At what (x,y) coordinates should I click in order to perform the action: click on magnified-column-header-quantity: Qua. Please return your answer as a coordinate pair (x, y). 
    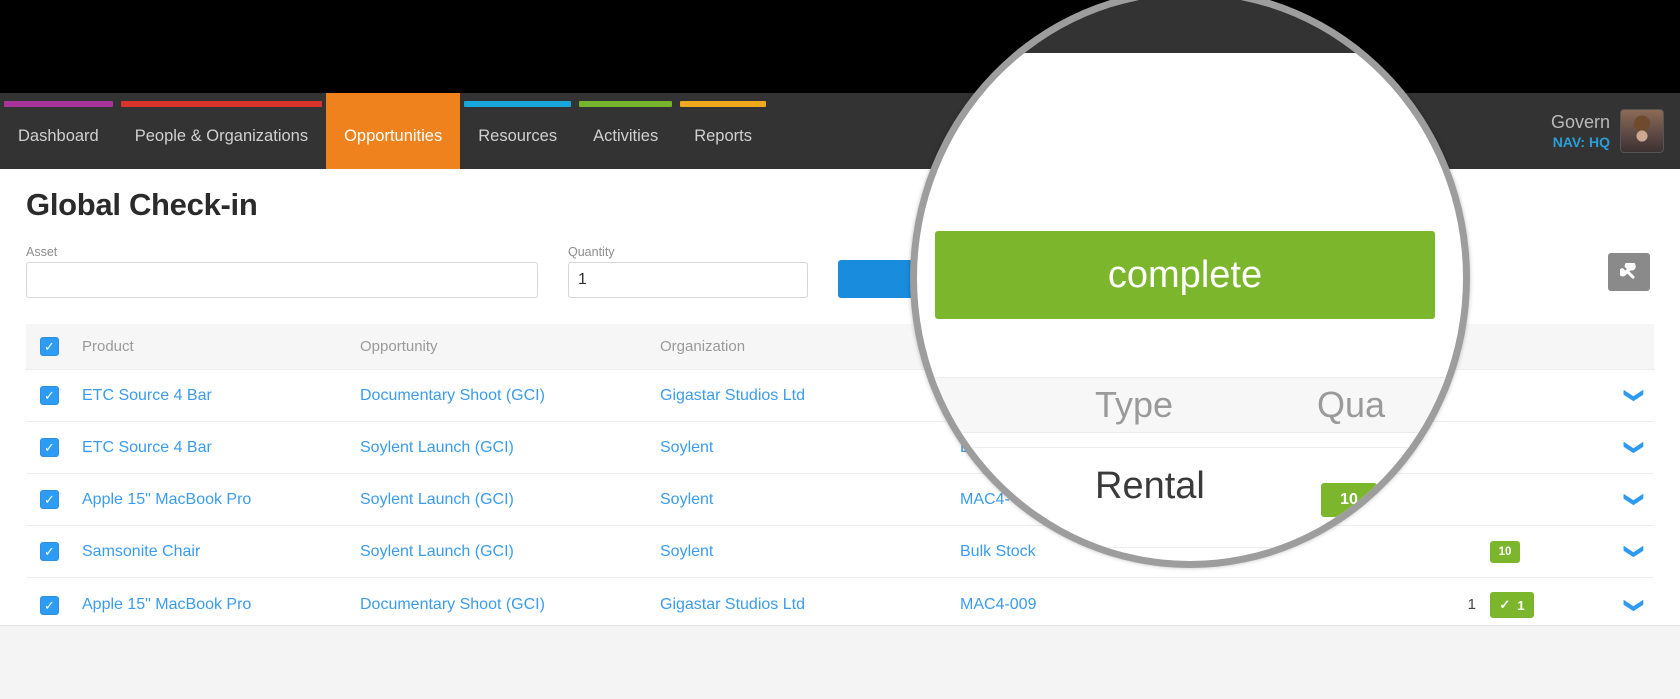
    Looking at the image, I should click on (1390, 405).